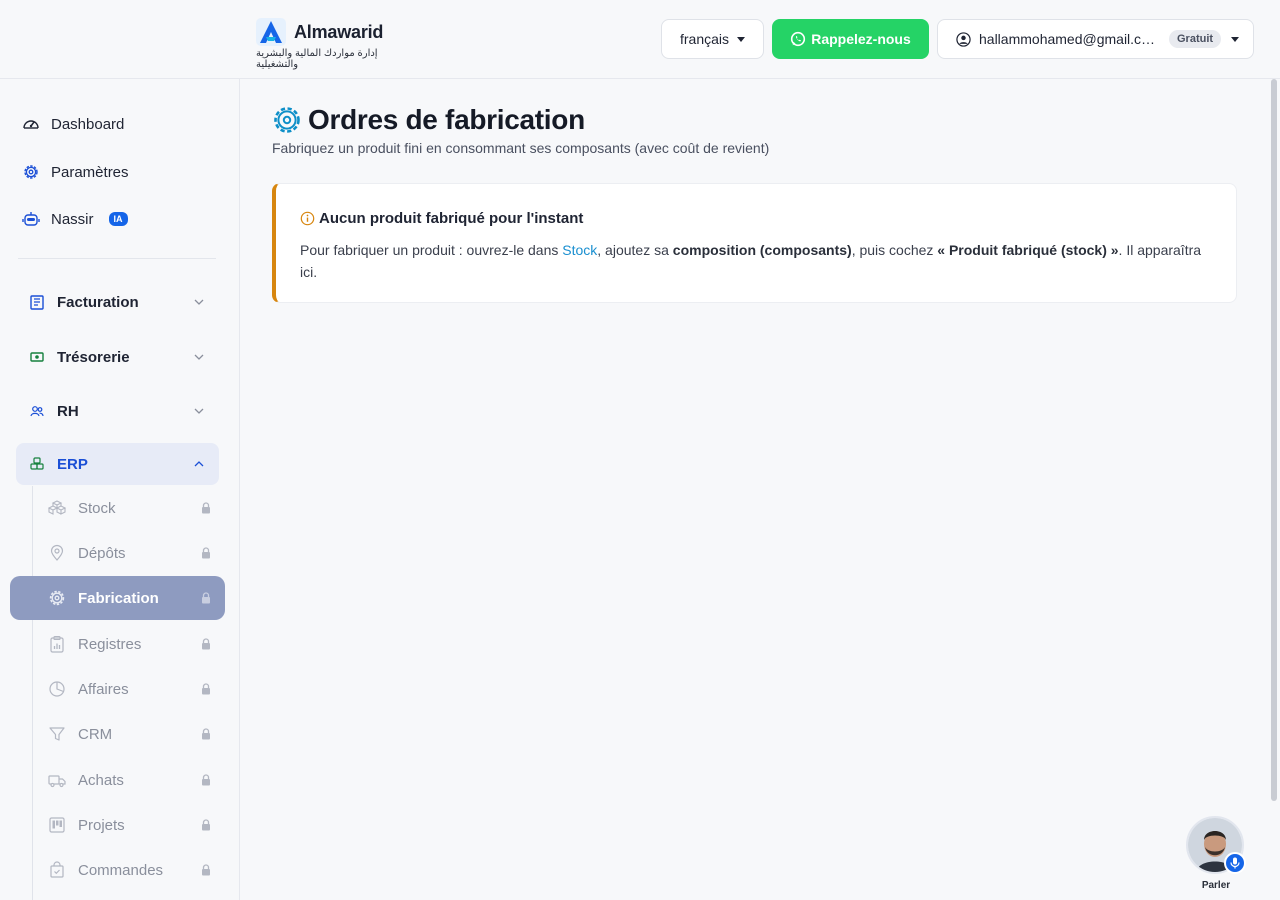 The image size is (1280, 900). I want to click on user-circle-icon, so click(963, 39).